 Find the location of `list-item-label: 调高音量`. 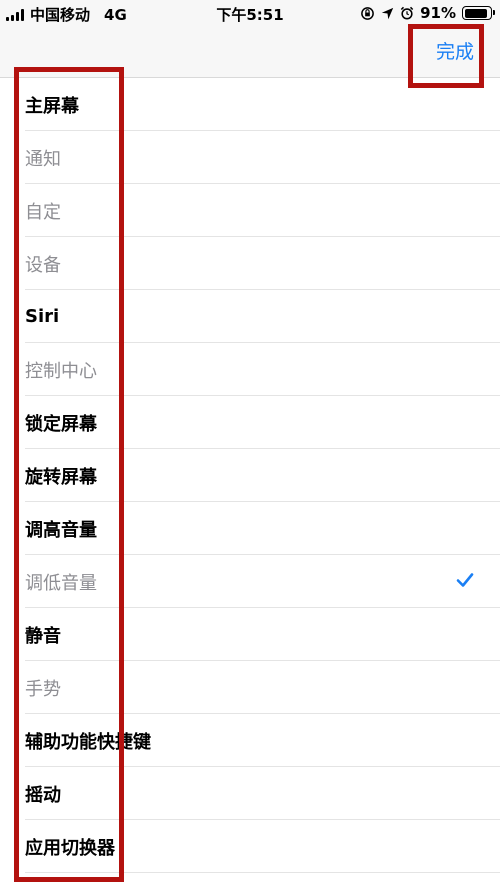

list-item-label: 调高音量 is located at coordinates (61, 530).